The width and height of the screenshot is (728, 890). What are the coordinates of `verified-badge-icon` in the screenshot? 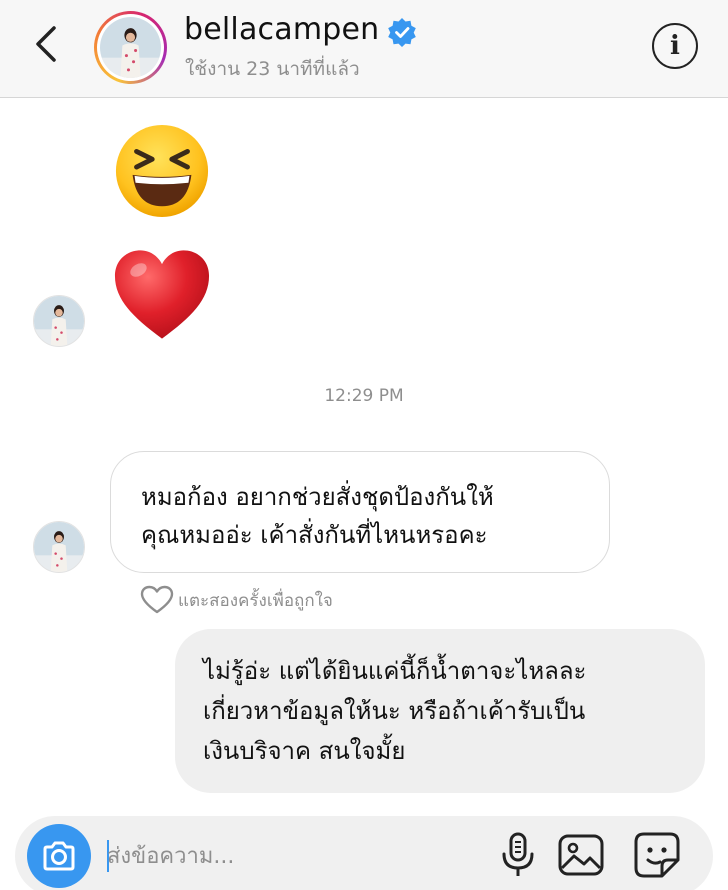 It's located at (402, 32).